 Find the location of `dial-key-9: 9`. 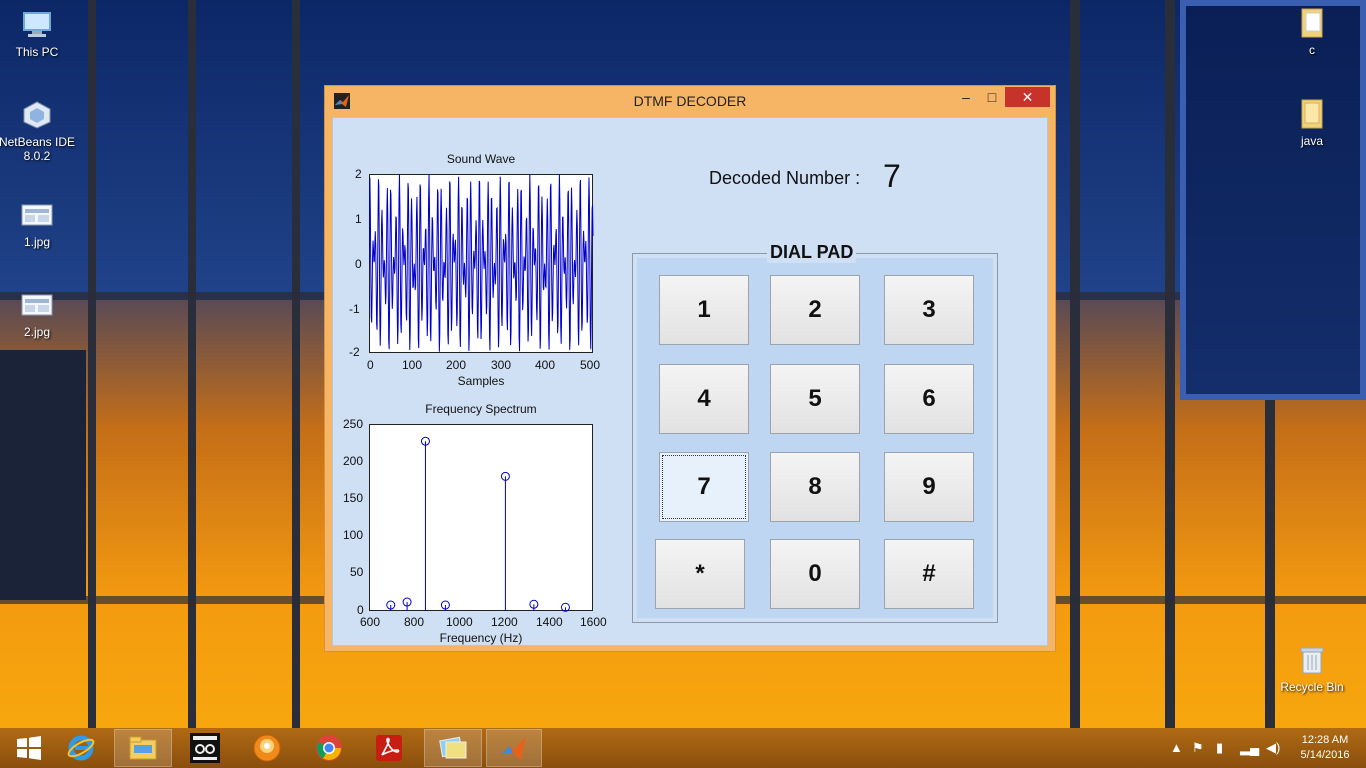

dial-key-9: 9 is located at coordinates (929, 487).